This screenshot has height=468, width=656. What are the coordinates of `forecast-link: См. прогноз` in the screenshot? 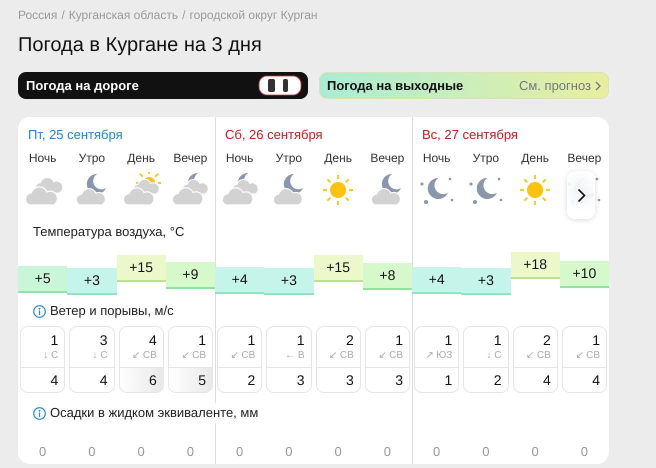 It's located at (554, 86).